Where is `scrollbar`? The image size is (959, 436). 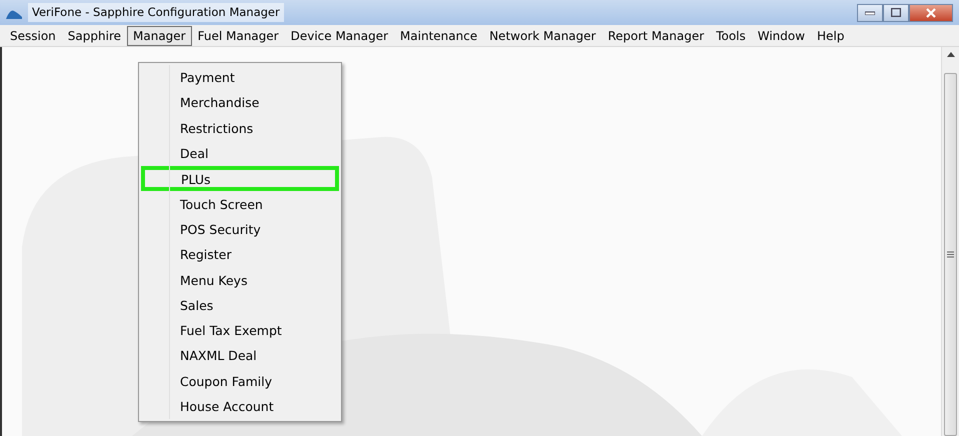
scrollbar is located at coordinates (950, 241).